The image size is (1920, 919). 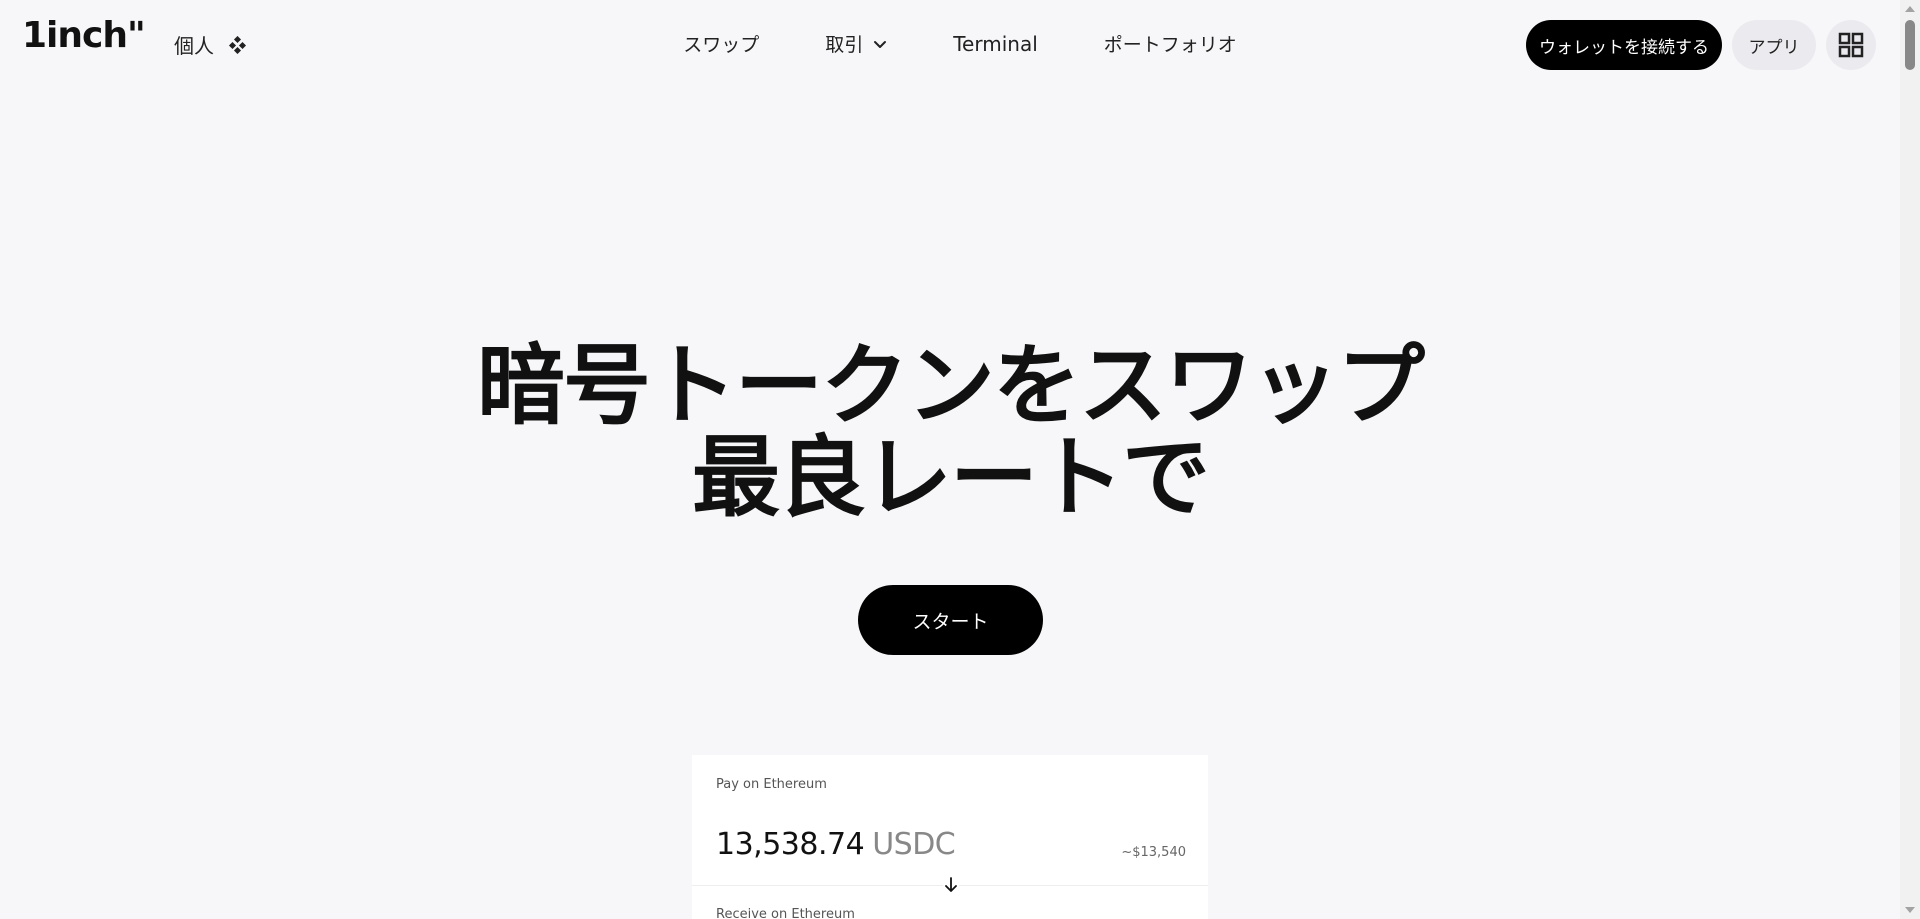 I want to click on nav-item-trade: 取引, so click(x=856, y=43).